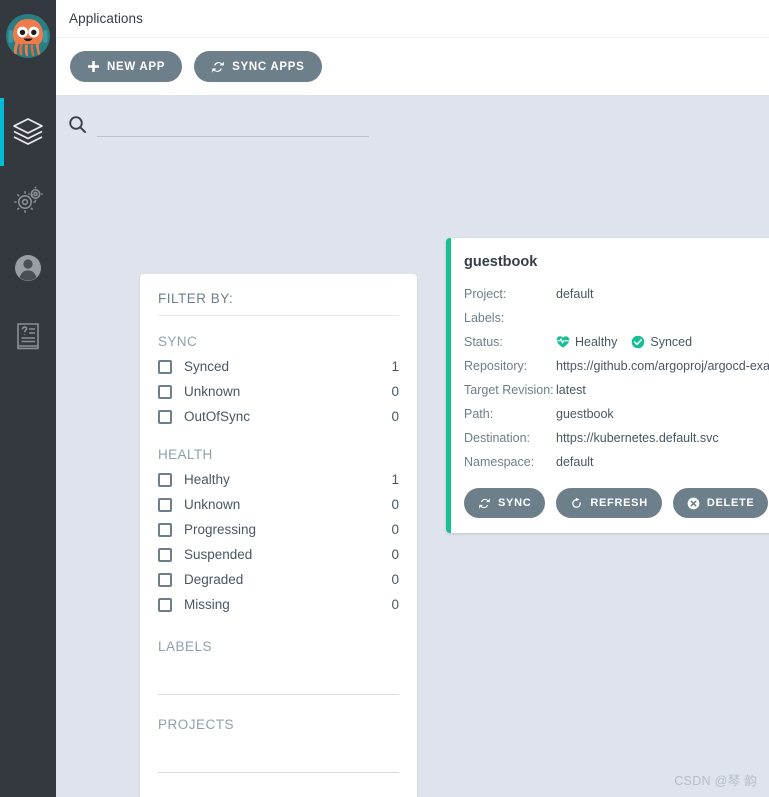 The height and width of the screenshot is (797, 769). I want to click on card-key-project: Project:, so click(485, 294).